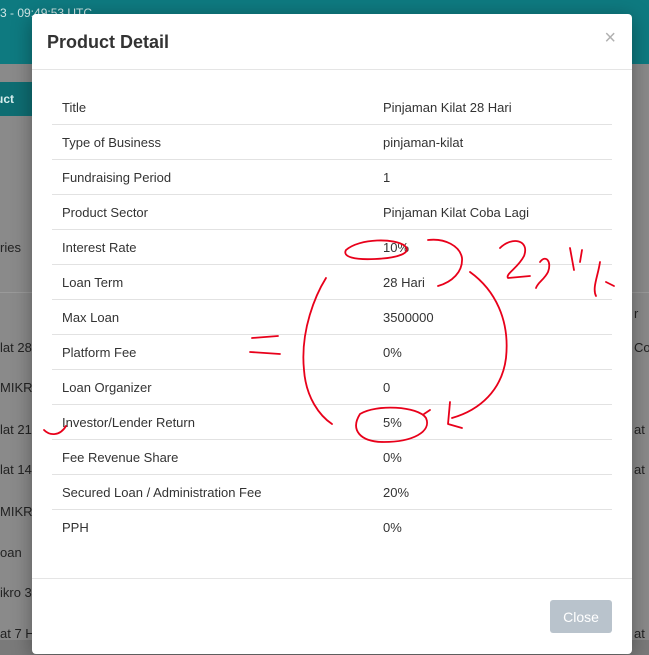 This screenshot has width=649, height=655. I want to click on detail-value: 20%, so click(492, 492).